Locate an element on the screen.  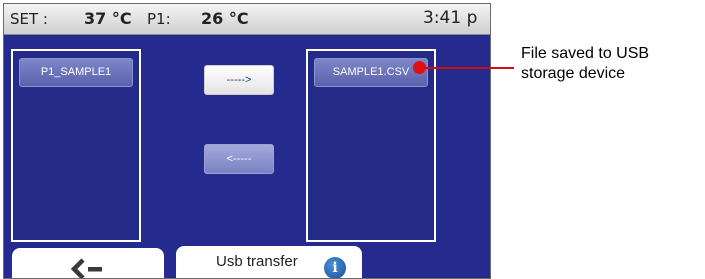
callout-dot is located at coordinates (419, 67).